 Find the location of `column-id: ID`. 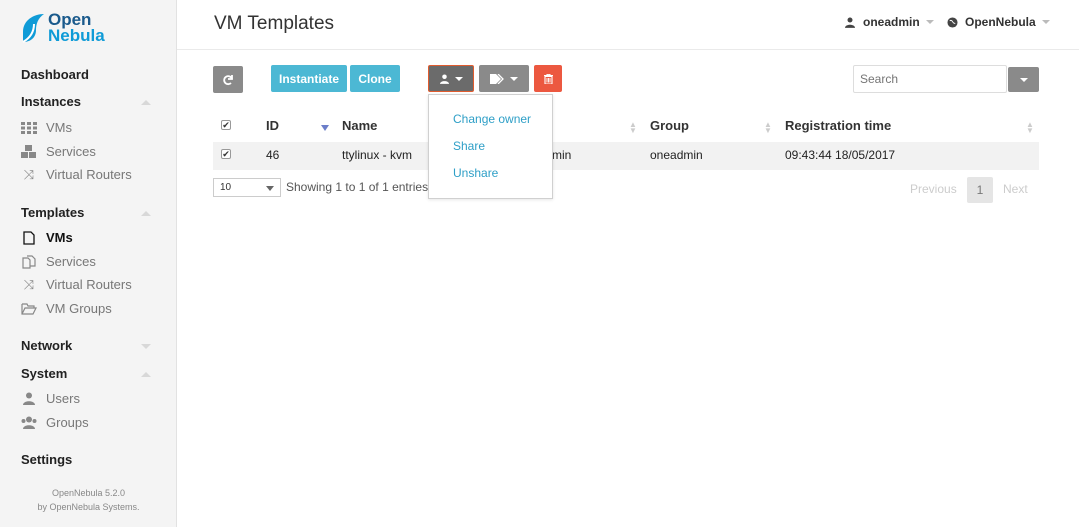

column-id: ID is located at coordinates (272, 125).